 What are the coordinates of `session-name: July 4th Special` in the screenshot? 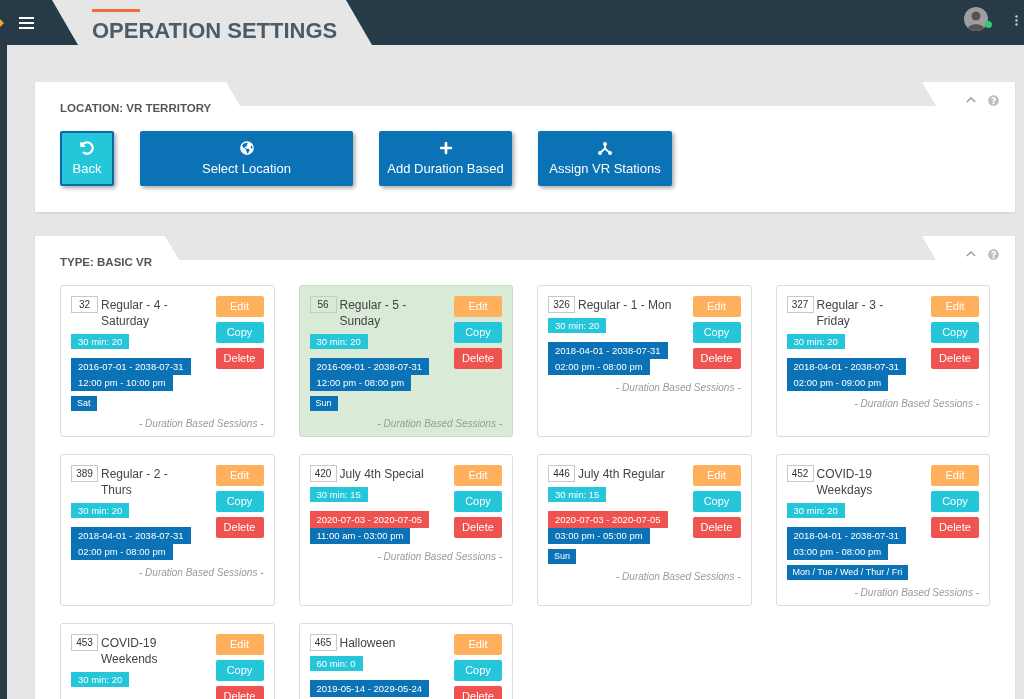 It's located at (382, 474).